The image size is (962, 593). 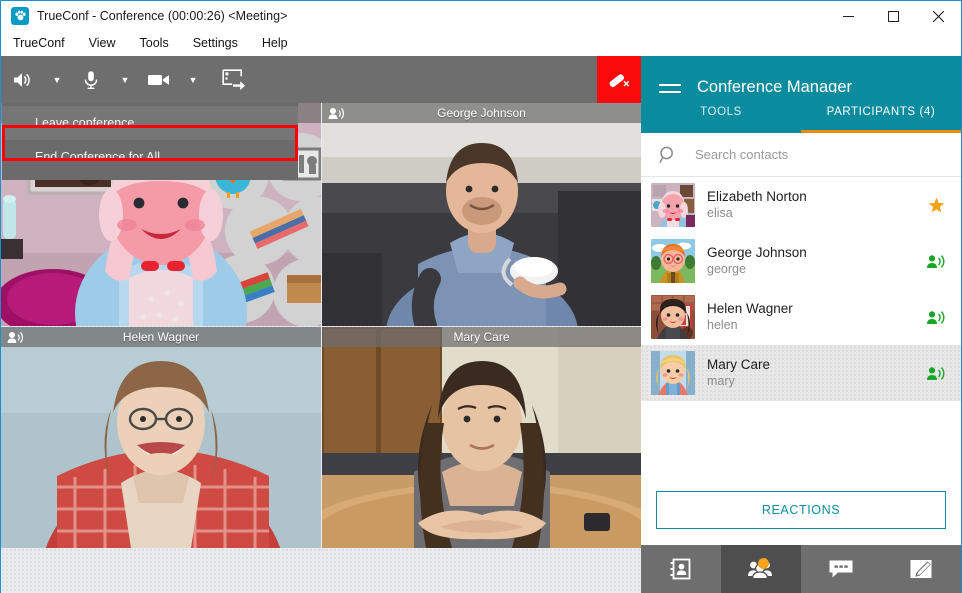 What do you see at coordinates (619, 79) in the screenshot?
I see `hangup-icon` at bounding box center [619, 79].